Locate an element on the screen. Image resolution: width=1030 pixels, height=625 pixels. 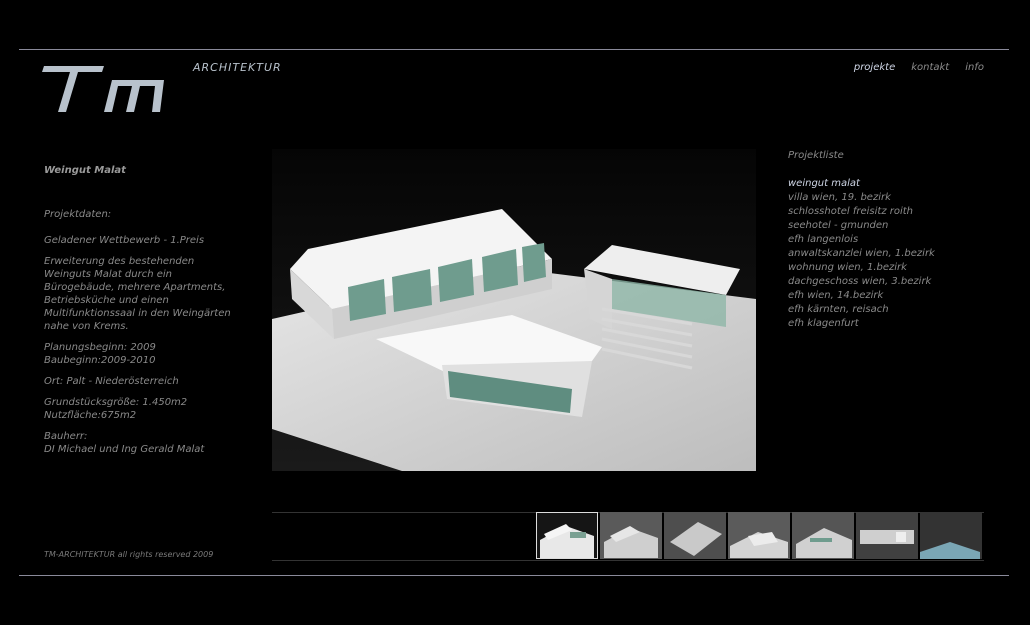
project-list-heading: Projektliste is located at coordinates (816, 155).